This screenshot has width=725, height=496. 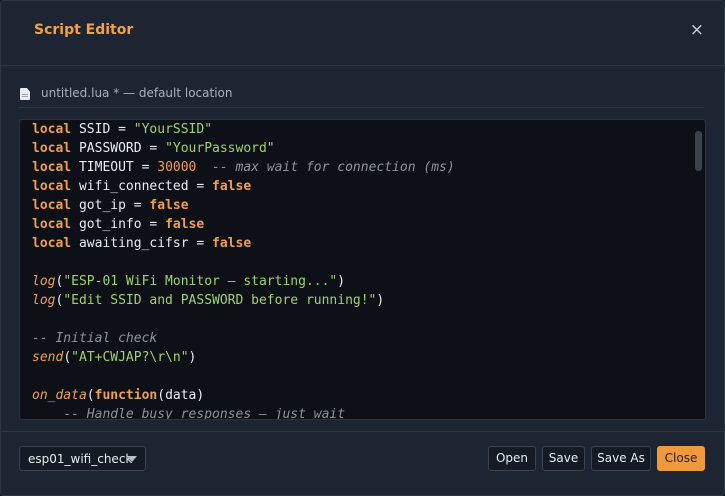 What do you see at coordinates (357, 338) in the screenshot?
I see `code-line: -- Initial check` at bounding box center [357, 338].